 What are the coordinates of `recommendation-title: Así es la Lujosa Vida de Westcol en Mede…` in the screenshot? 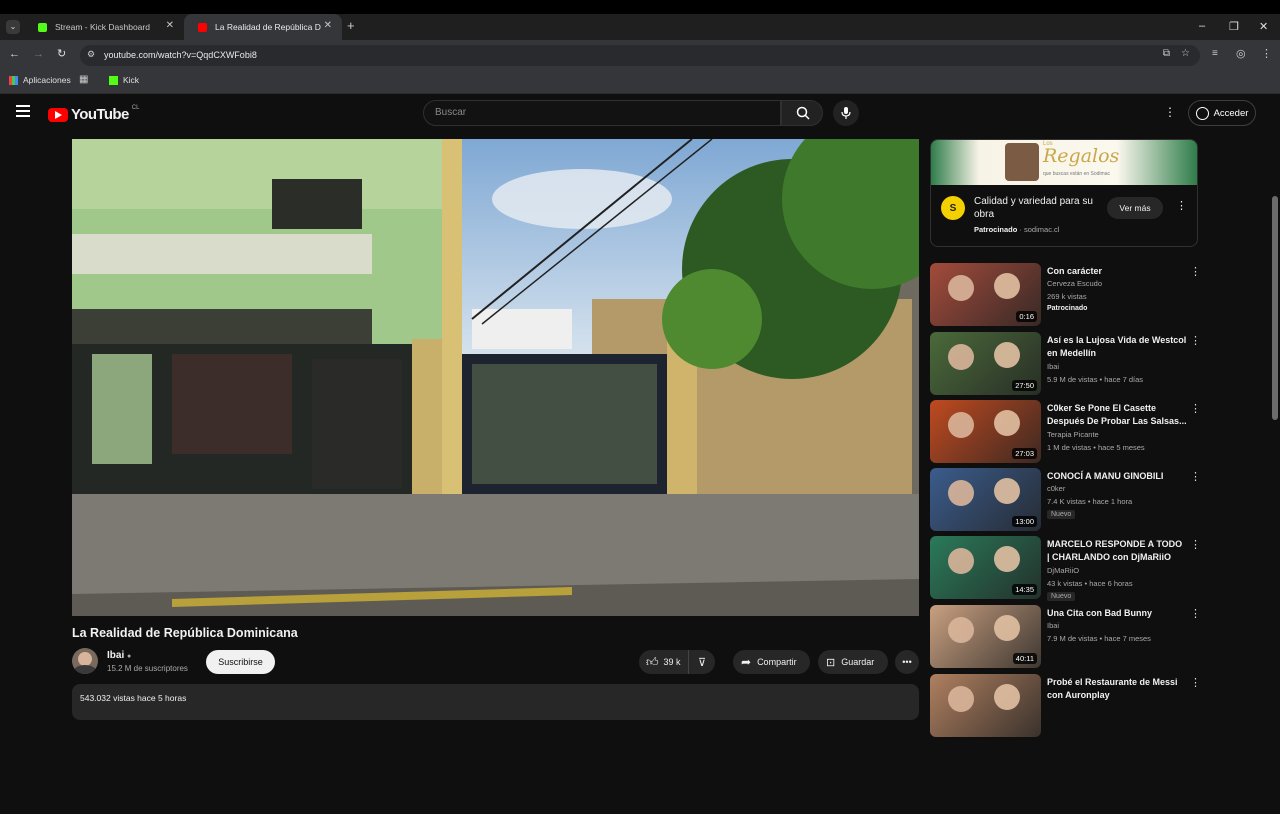 It's located at (1117, 347).